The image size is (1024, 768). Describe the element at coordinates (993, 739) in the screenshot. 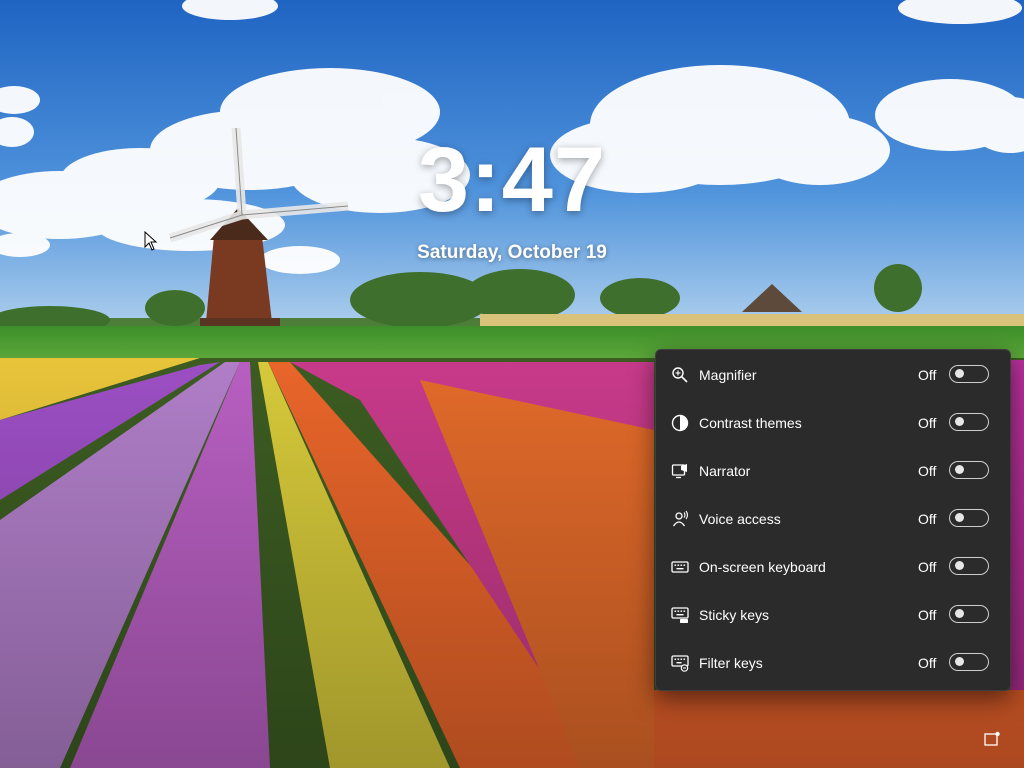

I see `accessibility-icon` at that location.